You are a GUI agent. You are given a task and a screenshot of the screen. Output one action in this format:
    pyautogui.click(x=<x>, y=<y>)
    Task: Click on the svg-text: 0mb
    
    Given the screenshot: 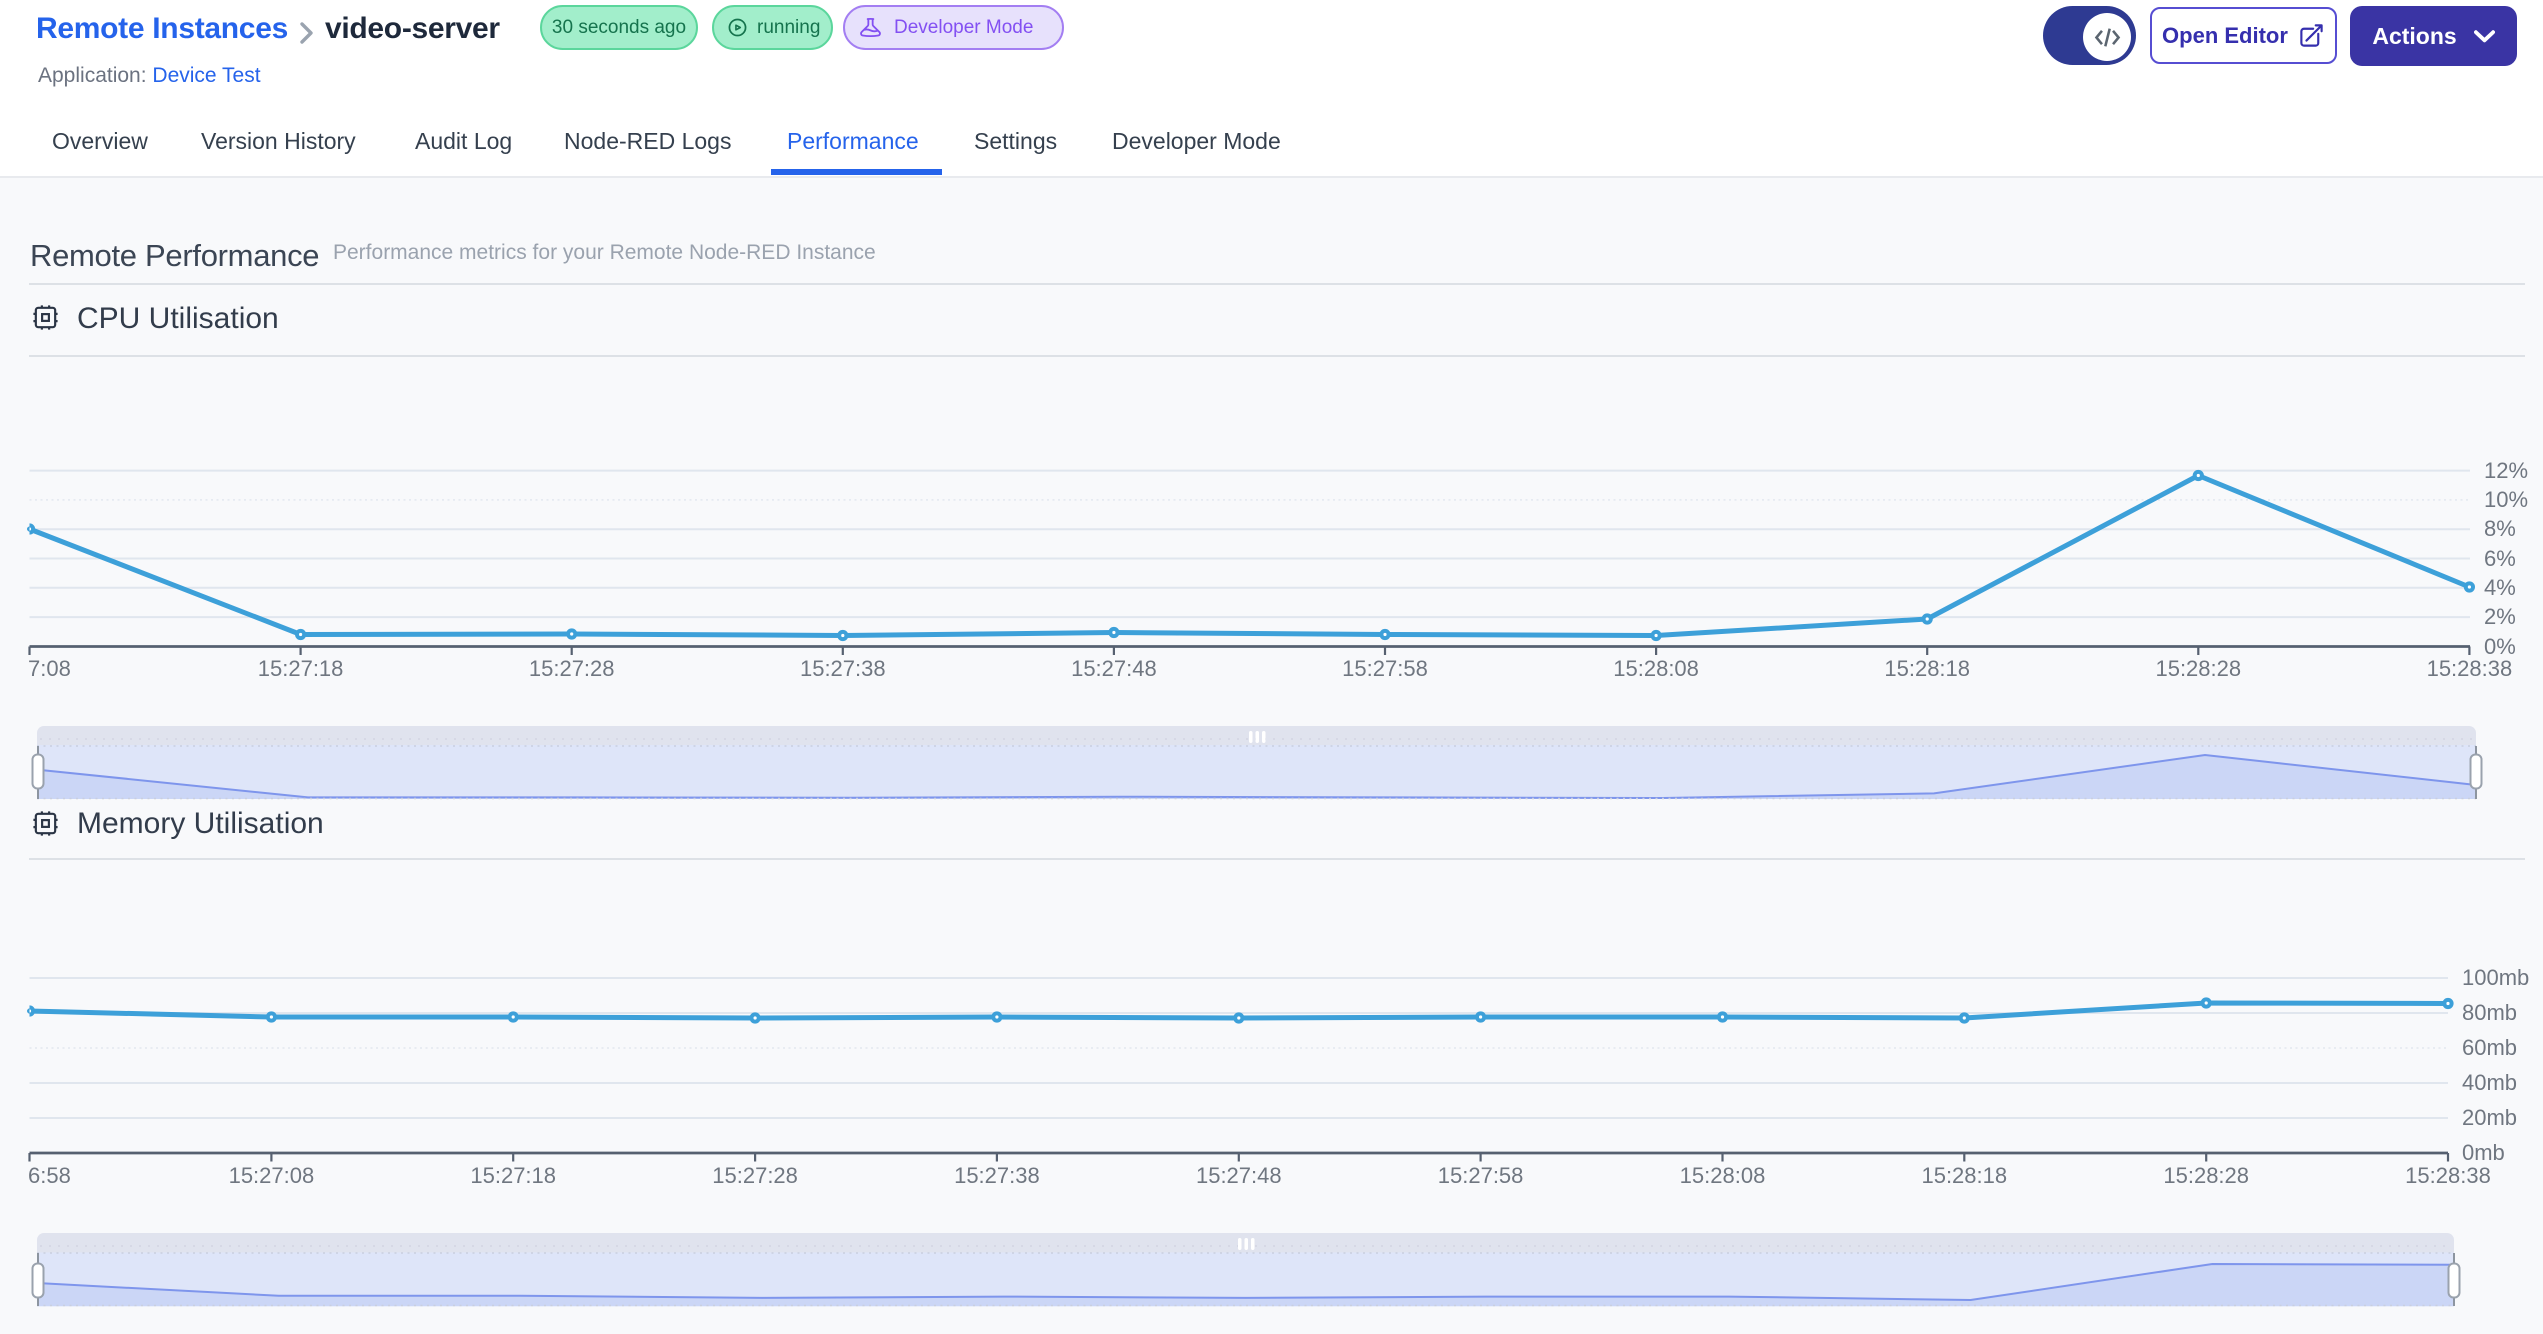 What is the action you would take?
    pyautogui.click(x=2483, y=1152)
    